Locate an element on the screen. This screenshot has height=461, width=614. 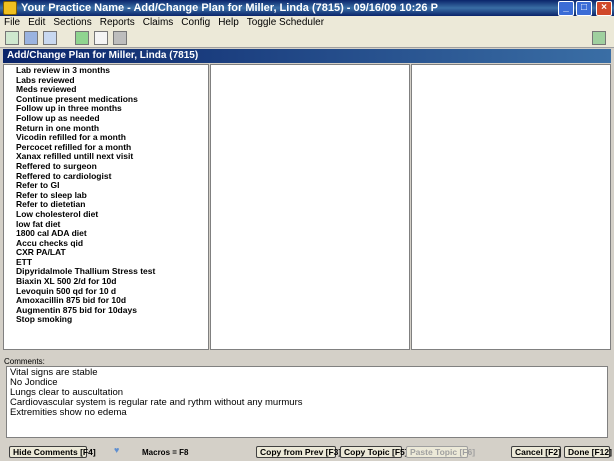
next-icon is located at coordinates (82, 38).